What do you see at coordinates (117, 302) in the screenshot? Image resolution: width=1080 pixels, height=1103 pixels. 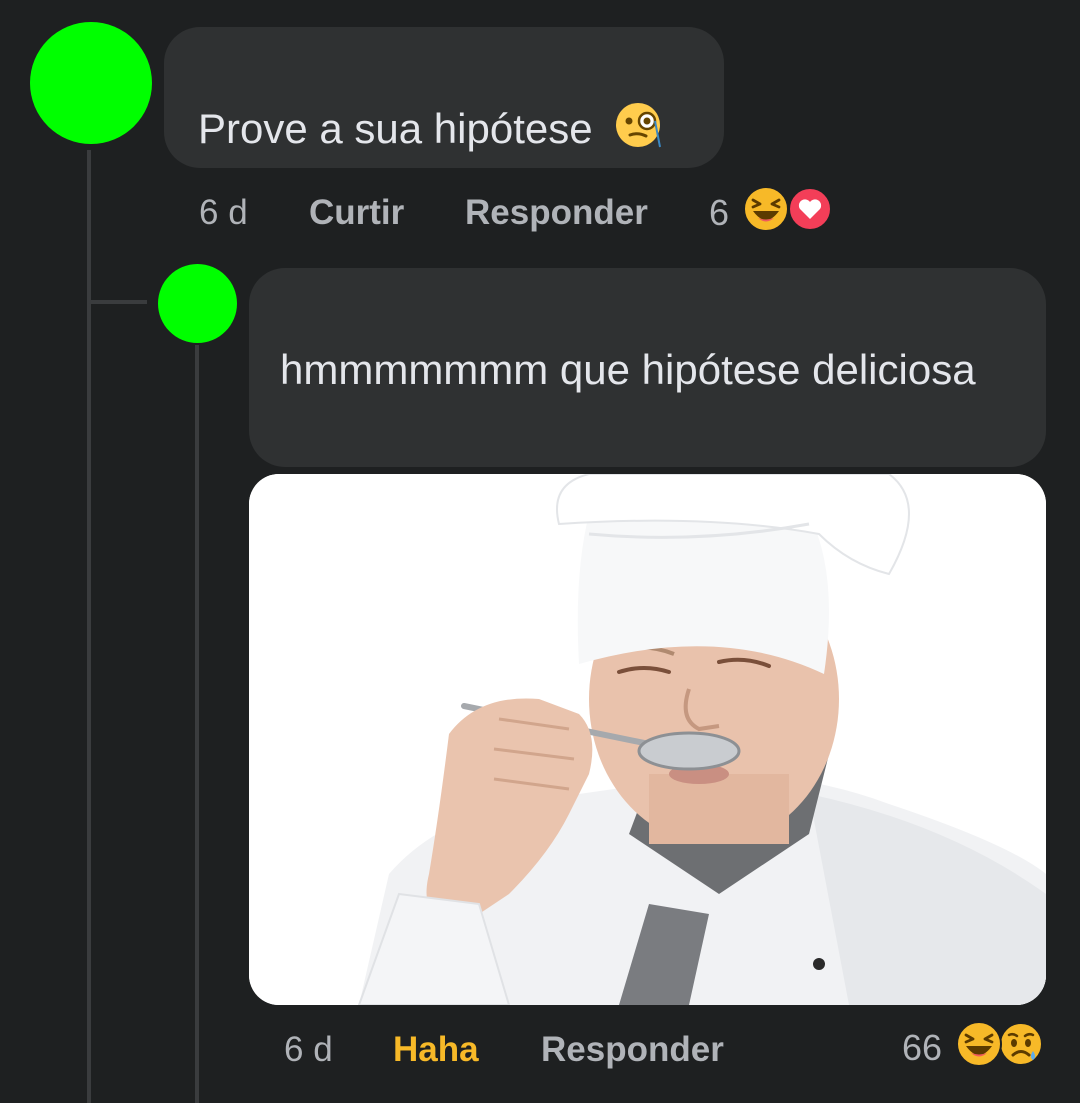 I see `thread-line-branch-horizontal` at bounding box center [117, 302].